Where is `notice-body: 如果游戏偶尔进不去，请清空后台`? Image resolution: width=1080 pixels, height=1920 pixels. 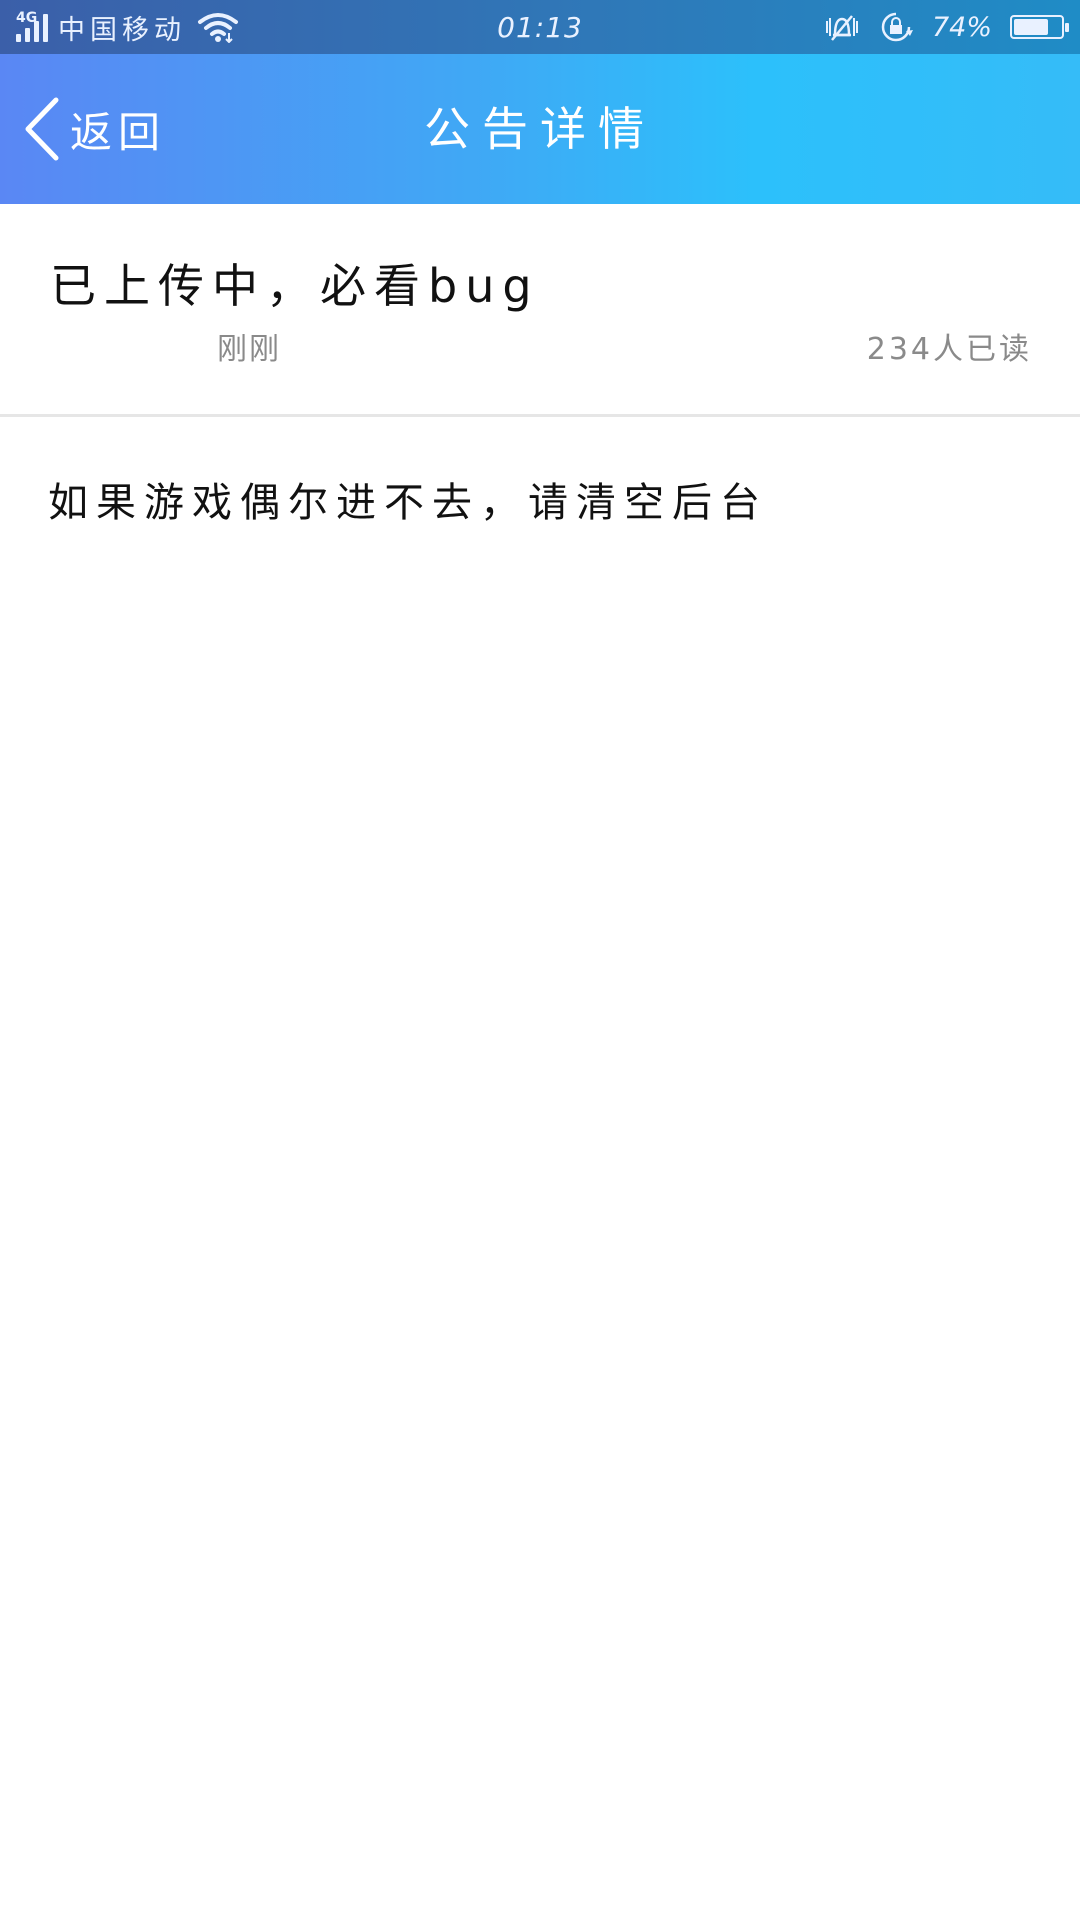
notice-body: 如果游戏偶尔进不去，请清空后台 is located at coordinates (408, 503).